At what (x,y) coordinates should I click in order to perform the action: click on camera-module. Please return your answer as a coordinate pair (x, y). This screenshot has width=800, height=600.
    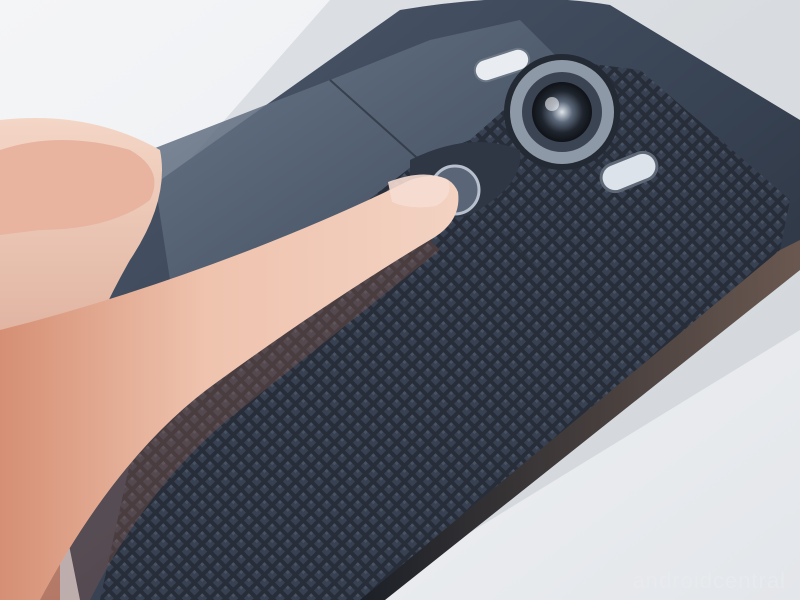
    Looking at the image, I should click on (562, 112).